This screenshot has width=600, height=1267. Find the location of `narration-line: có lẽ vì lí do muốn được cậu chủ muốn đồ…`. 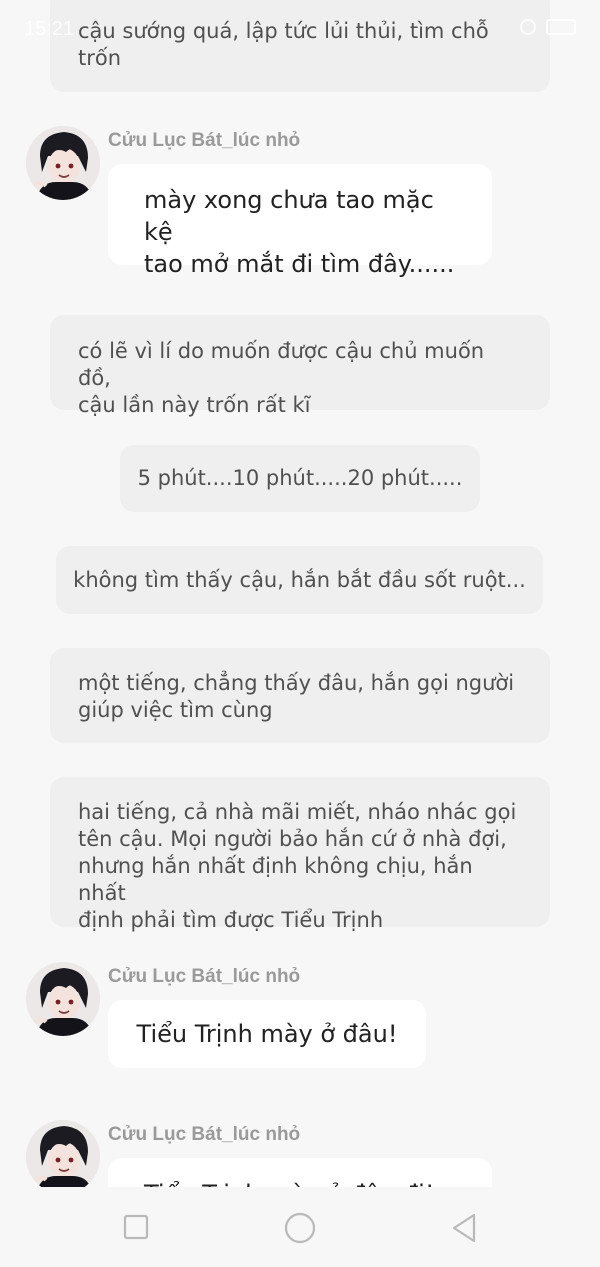

narration-line: có lẽ vì lí do muốn được cậu chủ muốn đồ… is located at coordinates (281, 364).